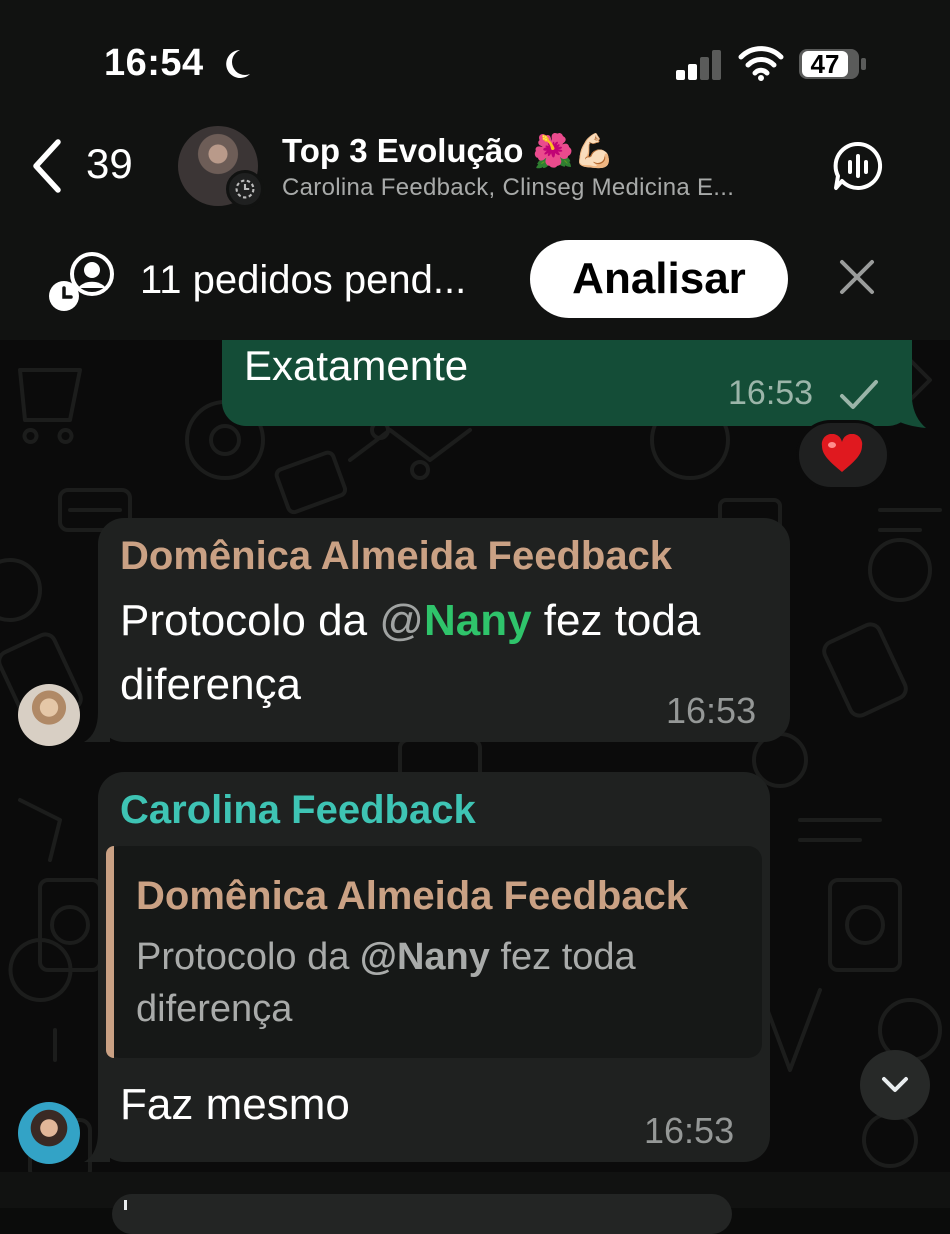 The width and height of the screenshot is (950, 1234). What do you see at coordinates (211, 684) in the screenshot?
I see `message-text-line2: diferença` at bounding box center [211, 684].